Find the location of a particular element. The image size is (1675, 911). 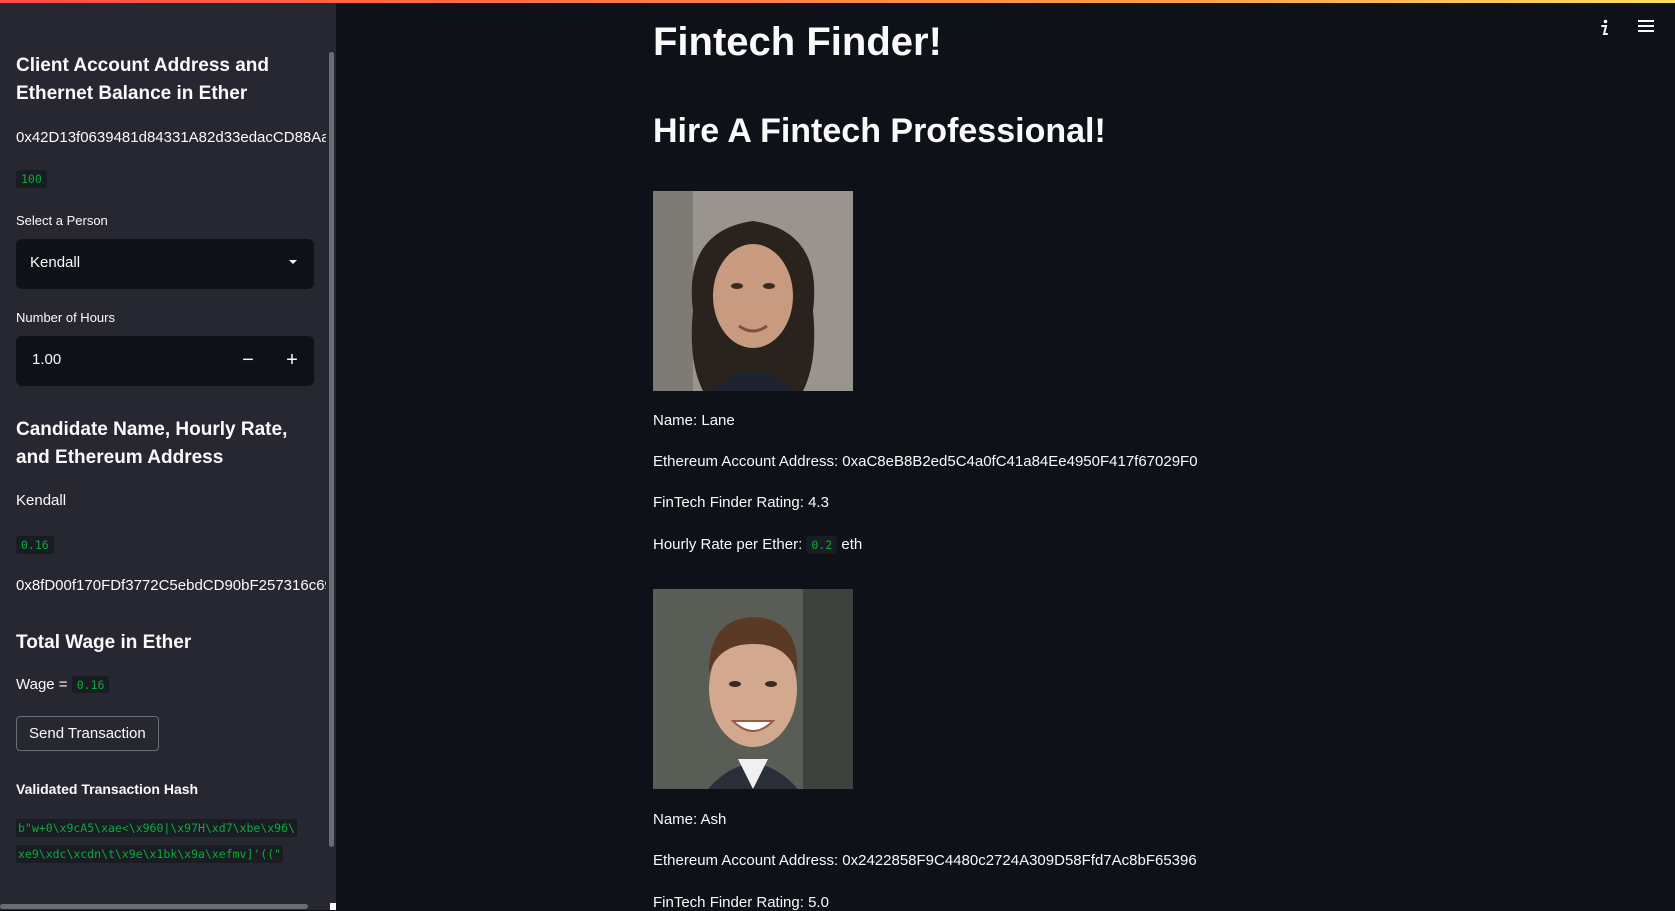

decrement-button: − is located at coordinates (248, 361).